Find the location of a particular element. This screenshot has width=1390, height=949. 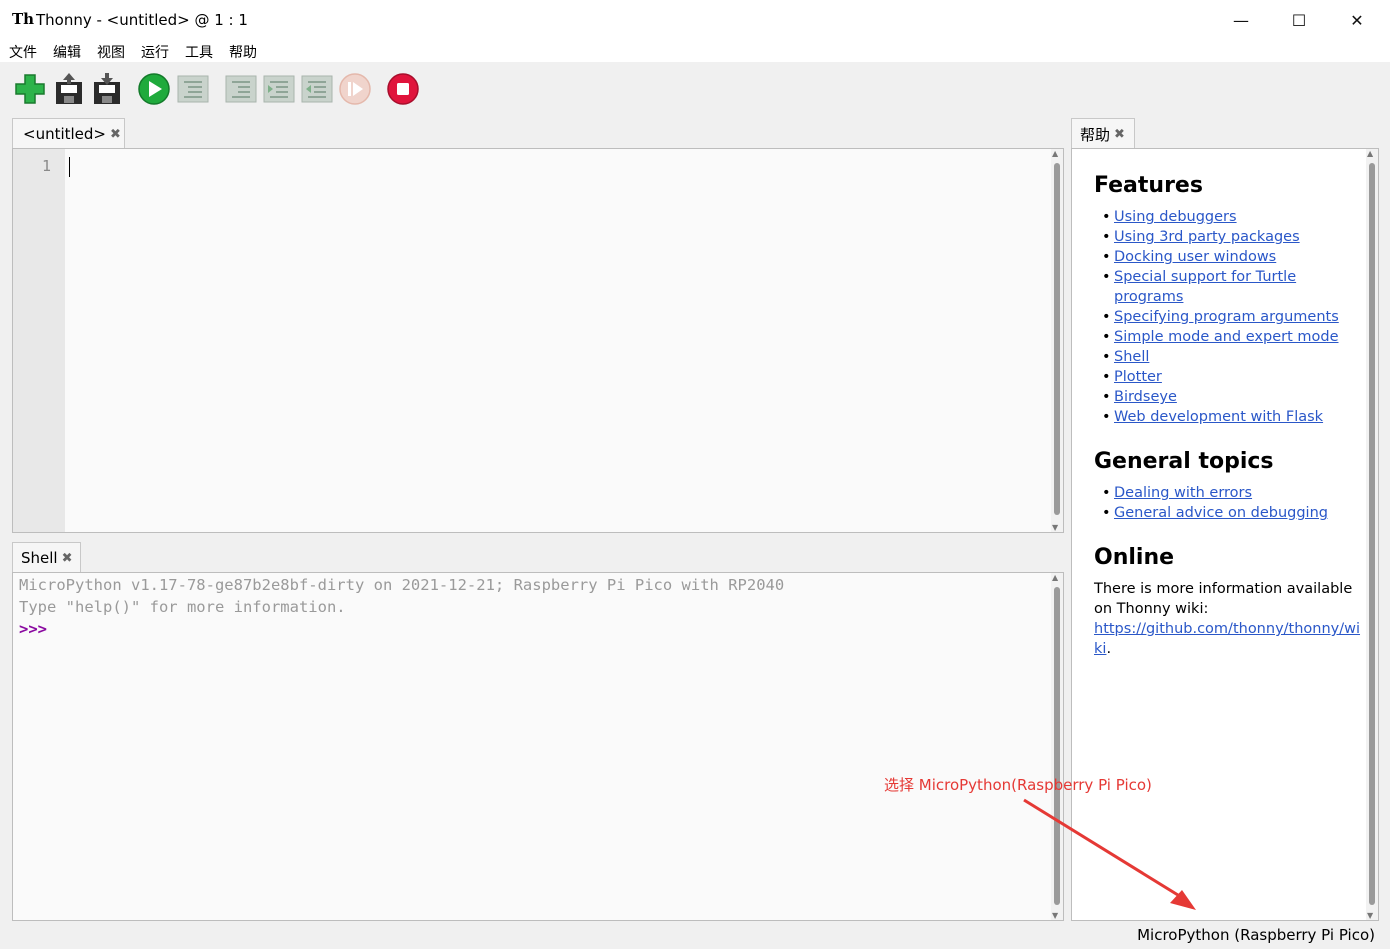

menu-tools: 工具 is located at coordinates (199, 52).